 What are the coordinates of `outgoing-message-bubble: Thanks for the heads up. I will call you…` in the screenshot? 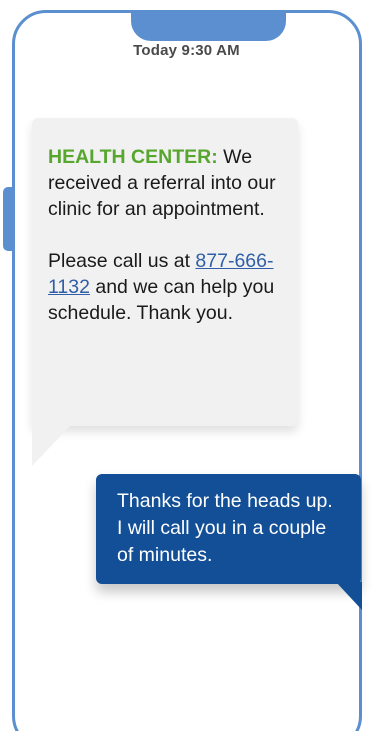 It's located at (228, 529).